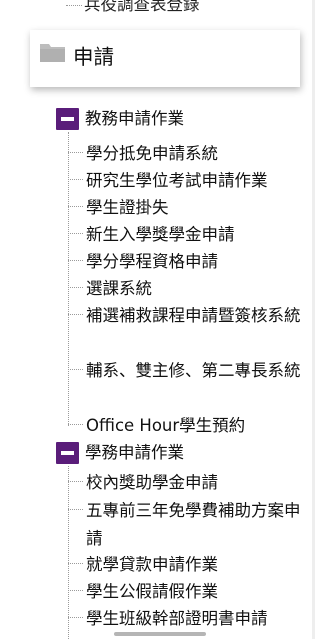 The width and height of the screenshot is (320, 639). What do you see at coordinates (177, 618) in the screenshot?
I see `tree-item-label: 學生班級幹部證明書申請` at bounding box center [177, 618].